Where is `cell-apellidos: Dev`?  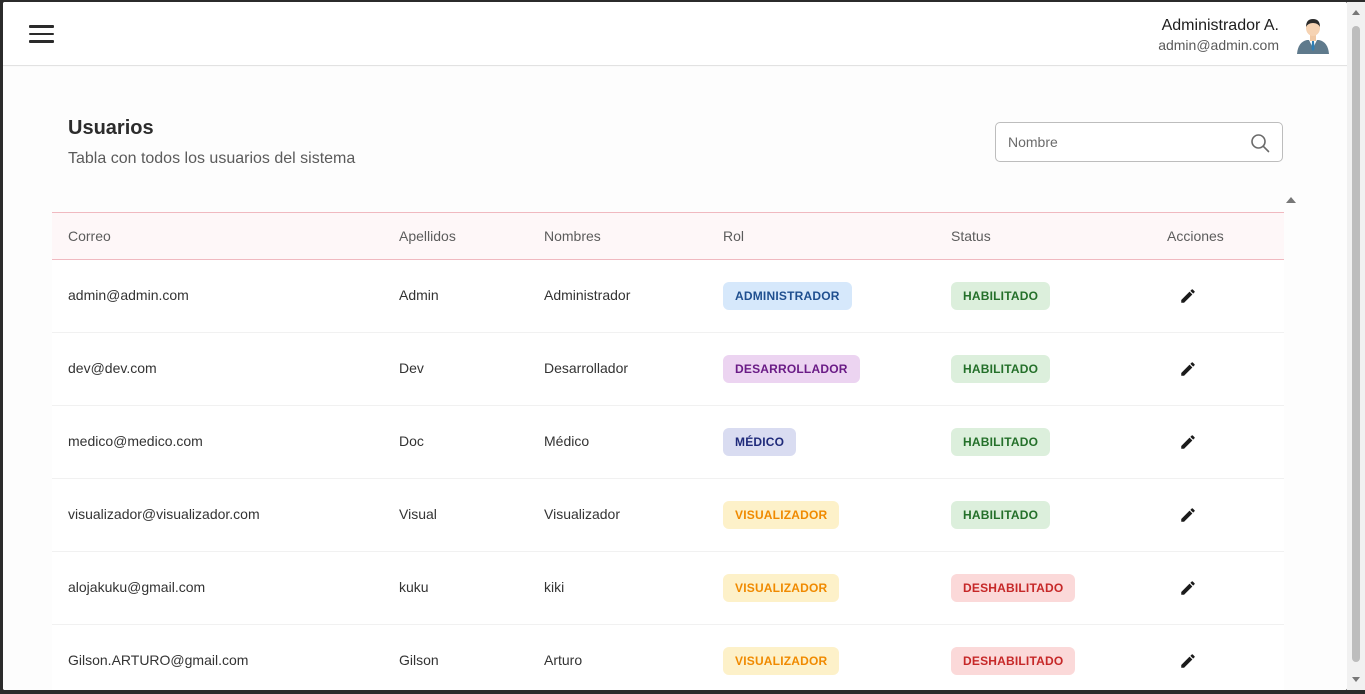
cell-apellidos: Dev is located at coordinates (411, 368).